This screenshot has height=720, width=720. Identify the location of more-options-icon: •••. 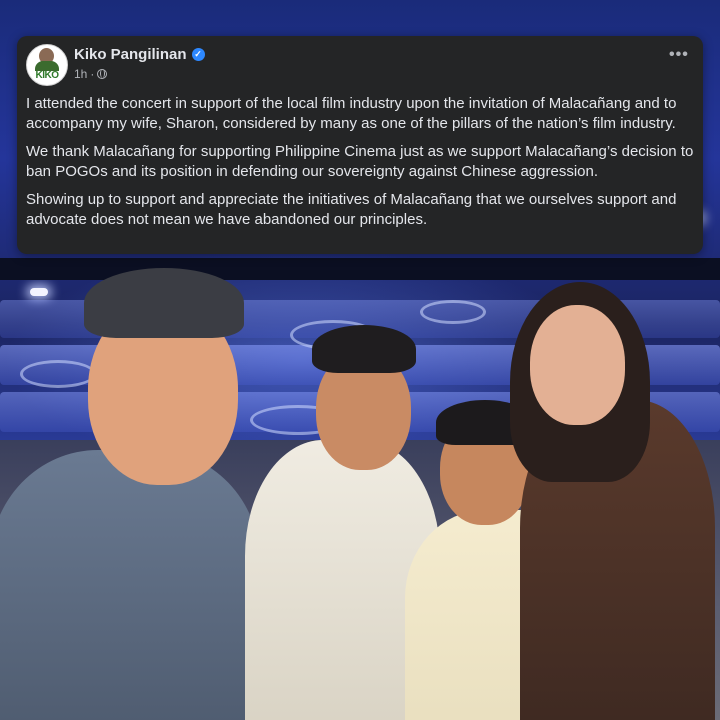
(680, 55).